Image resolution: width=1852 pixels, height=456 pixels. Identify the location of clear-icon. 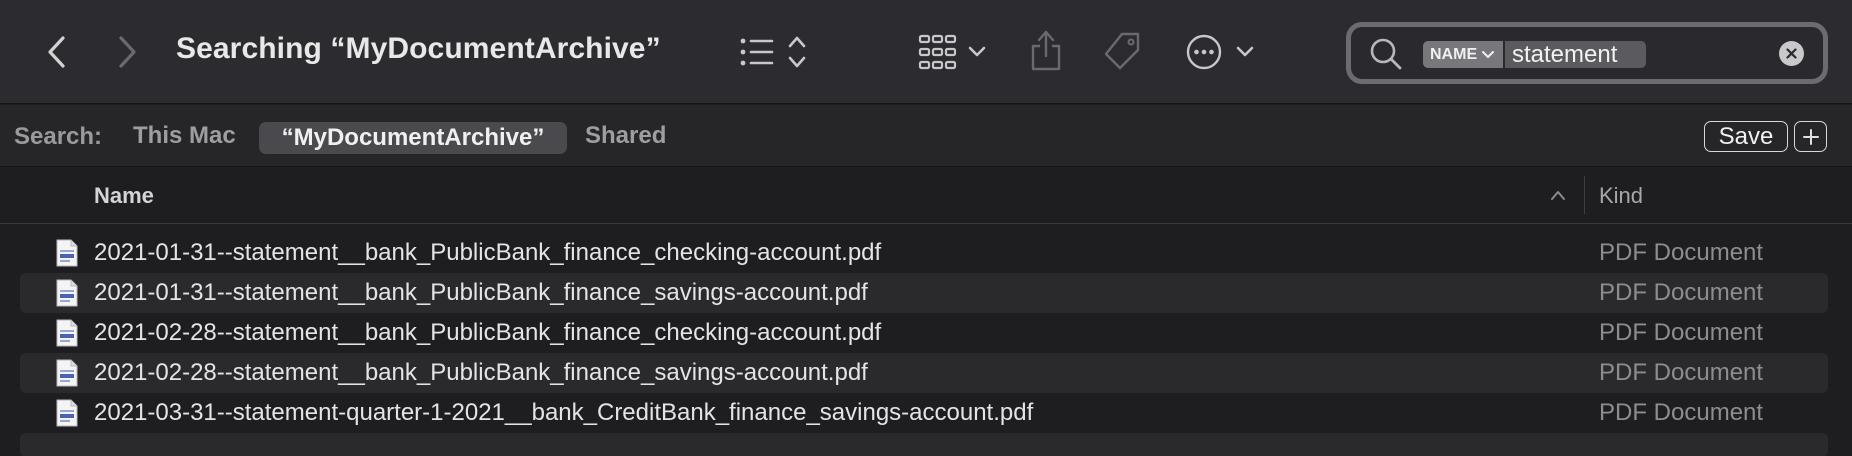
(1791, 53).